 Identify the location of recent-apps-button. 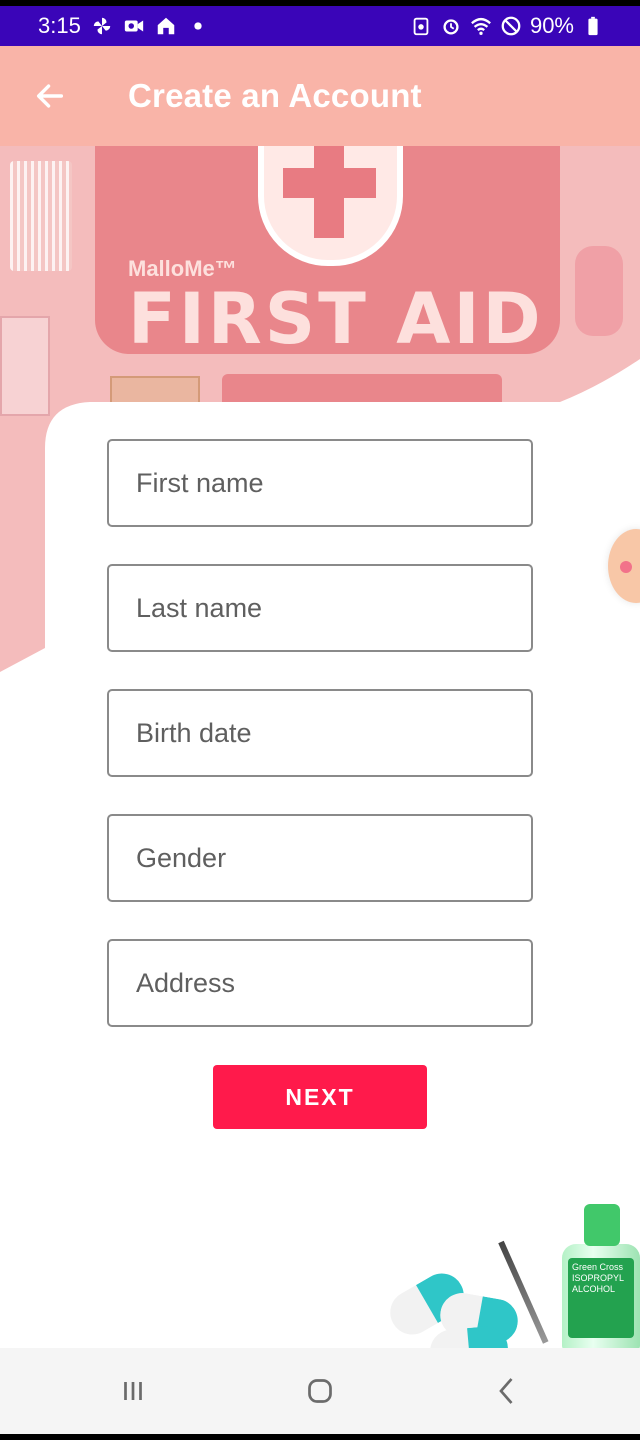
(133, 1391).